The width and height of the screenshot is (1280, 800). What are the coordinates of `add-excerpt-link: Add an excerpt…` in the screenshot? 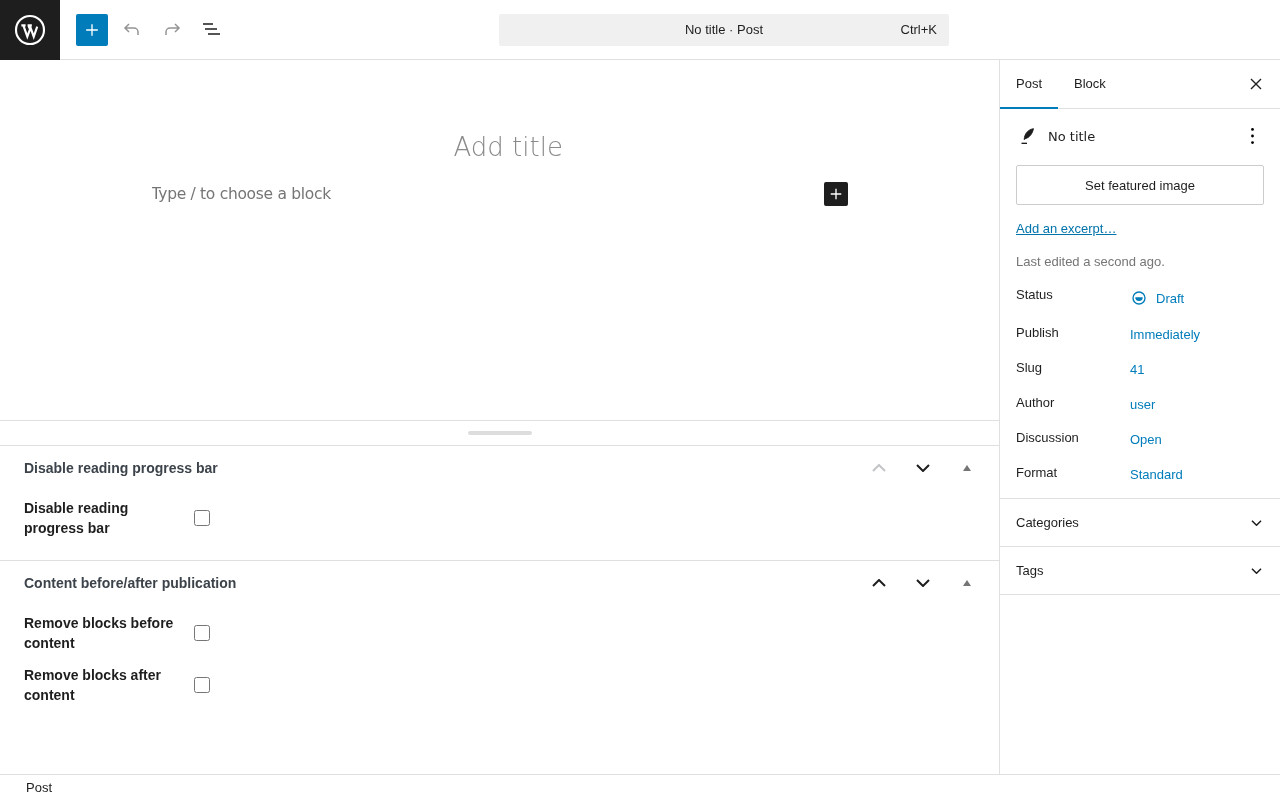 It's located at (1066, 228).